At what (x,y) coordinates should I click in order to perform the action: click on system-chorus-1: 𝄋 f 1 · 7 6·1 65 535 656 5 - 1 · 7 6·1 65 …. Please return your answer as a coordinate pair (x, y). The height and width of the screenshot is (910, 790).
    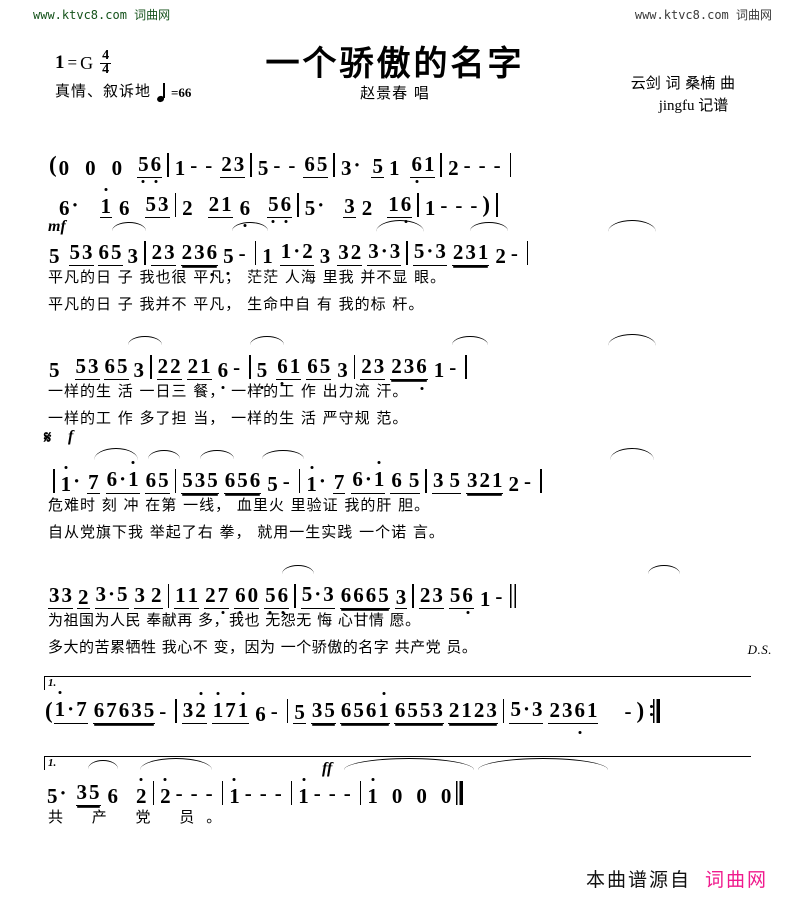
    Looking at the image, I should click on (395, 488).